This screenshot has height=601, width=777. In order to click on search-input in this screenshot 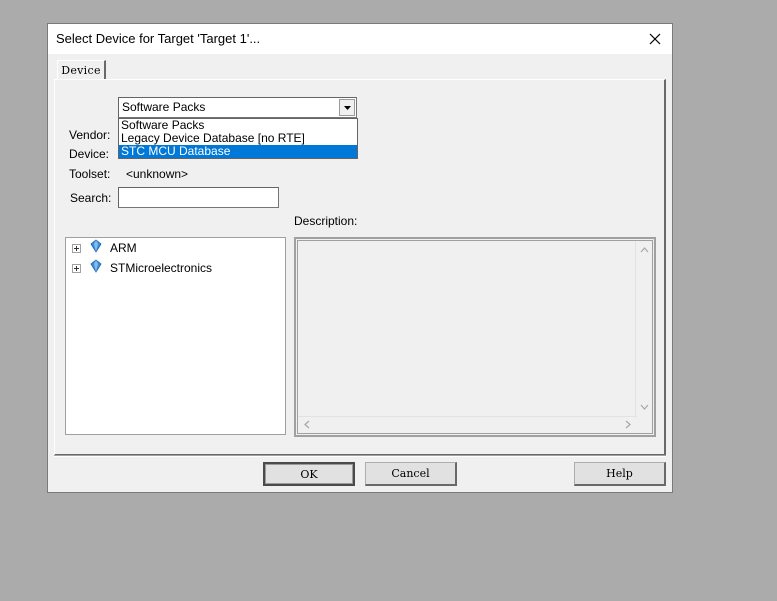, I will do `click(198, 197)`.